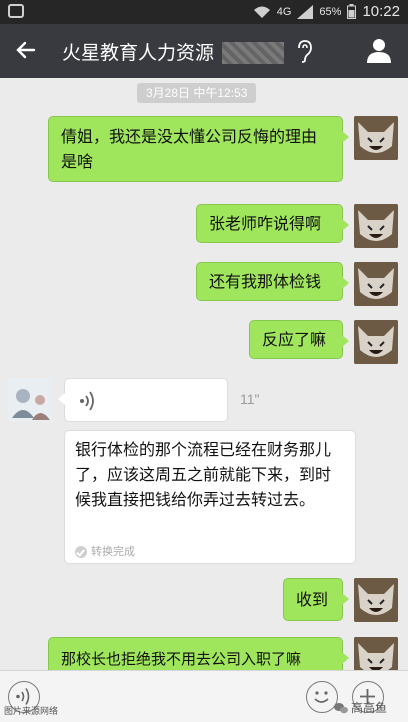  I want to click on message-bubble-self: 还有我那体检钱, so click(272, 281).